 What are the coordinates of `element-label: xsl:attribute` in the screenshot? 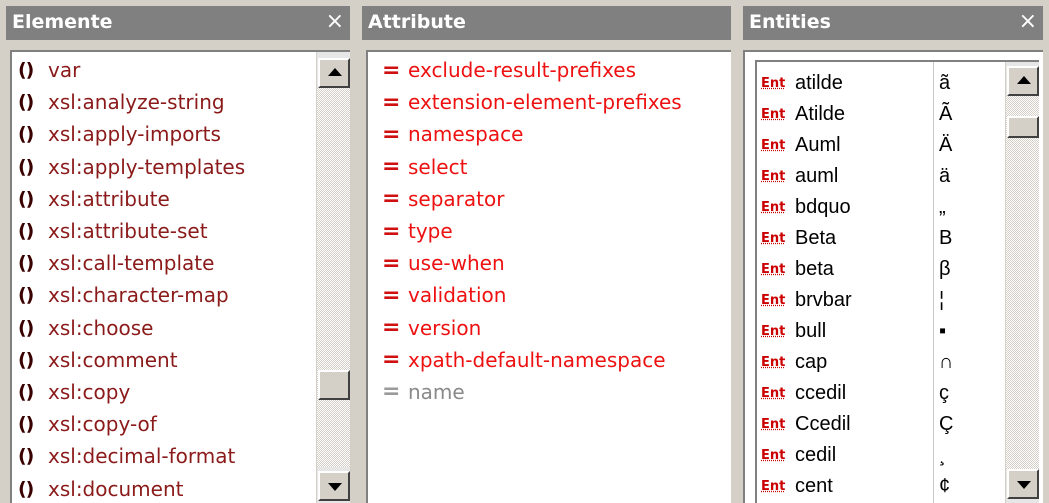 It's located at (109, 198).